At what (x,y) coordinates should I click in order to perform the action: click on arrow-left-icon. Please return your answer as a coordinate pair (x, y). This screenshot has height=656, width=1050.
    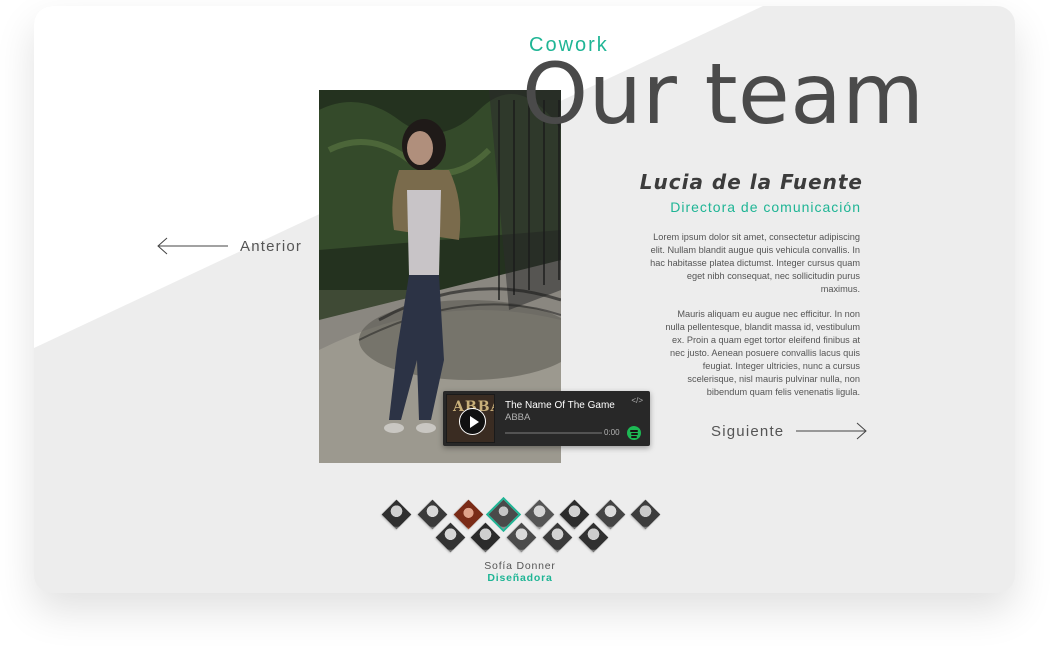
    Looking at the image, I should click on (192, 246).